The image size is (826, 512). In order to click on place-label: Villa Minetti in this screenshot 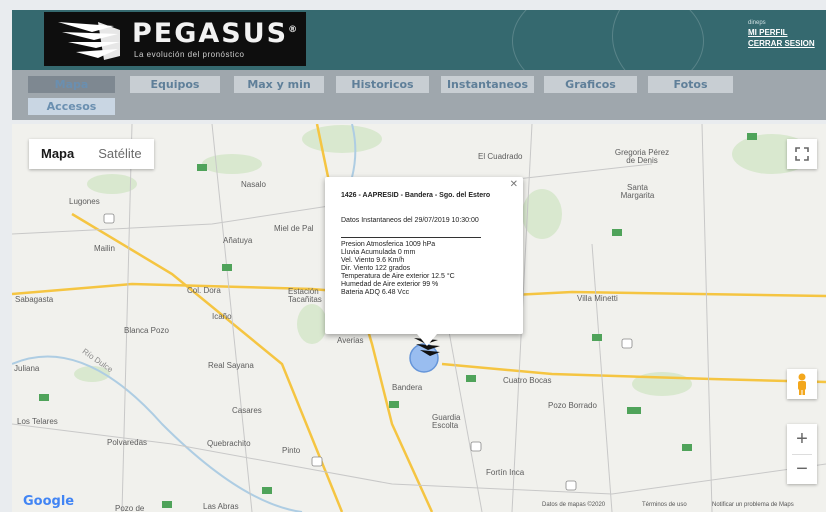, I will do `click(597, 298)`.